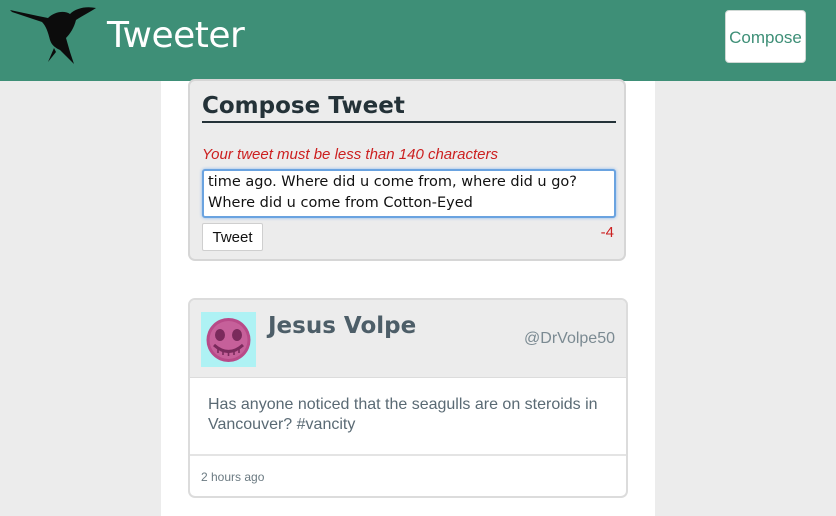 Image resolution: width=836 pixels, height=516 pixels. Describe the element at coordinates (53, 35) in the screenshot. I see `hummingbird-icon` at that location.